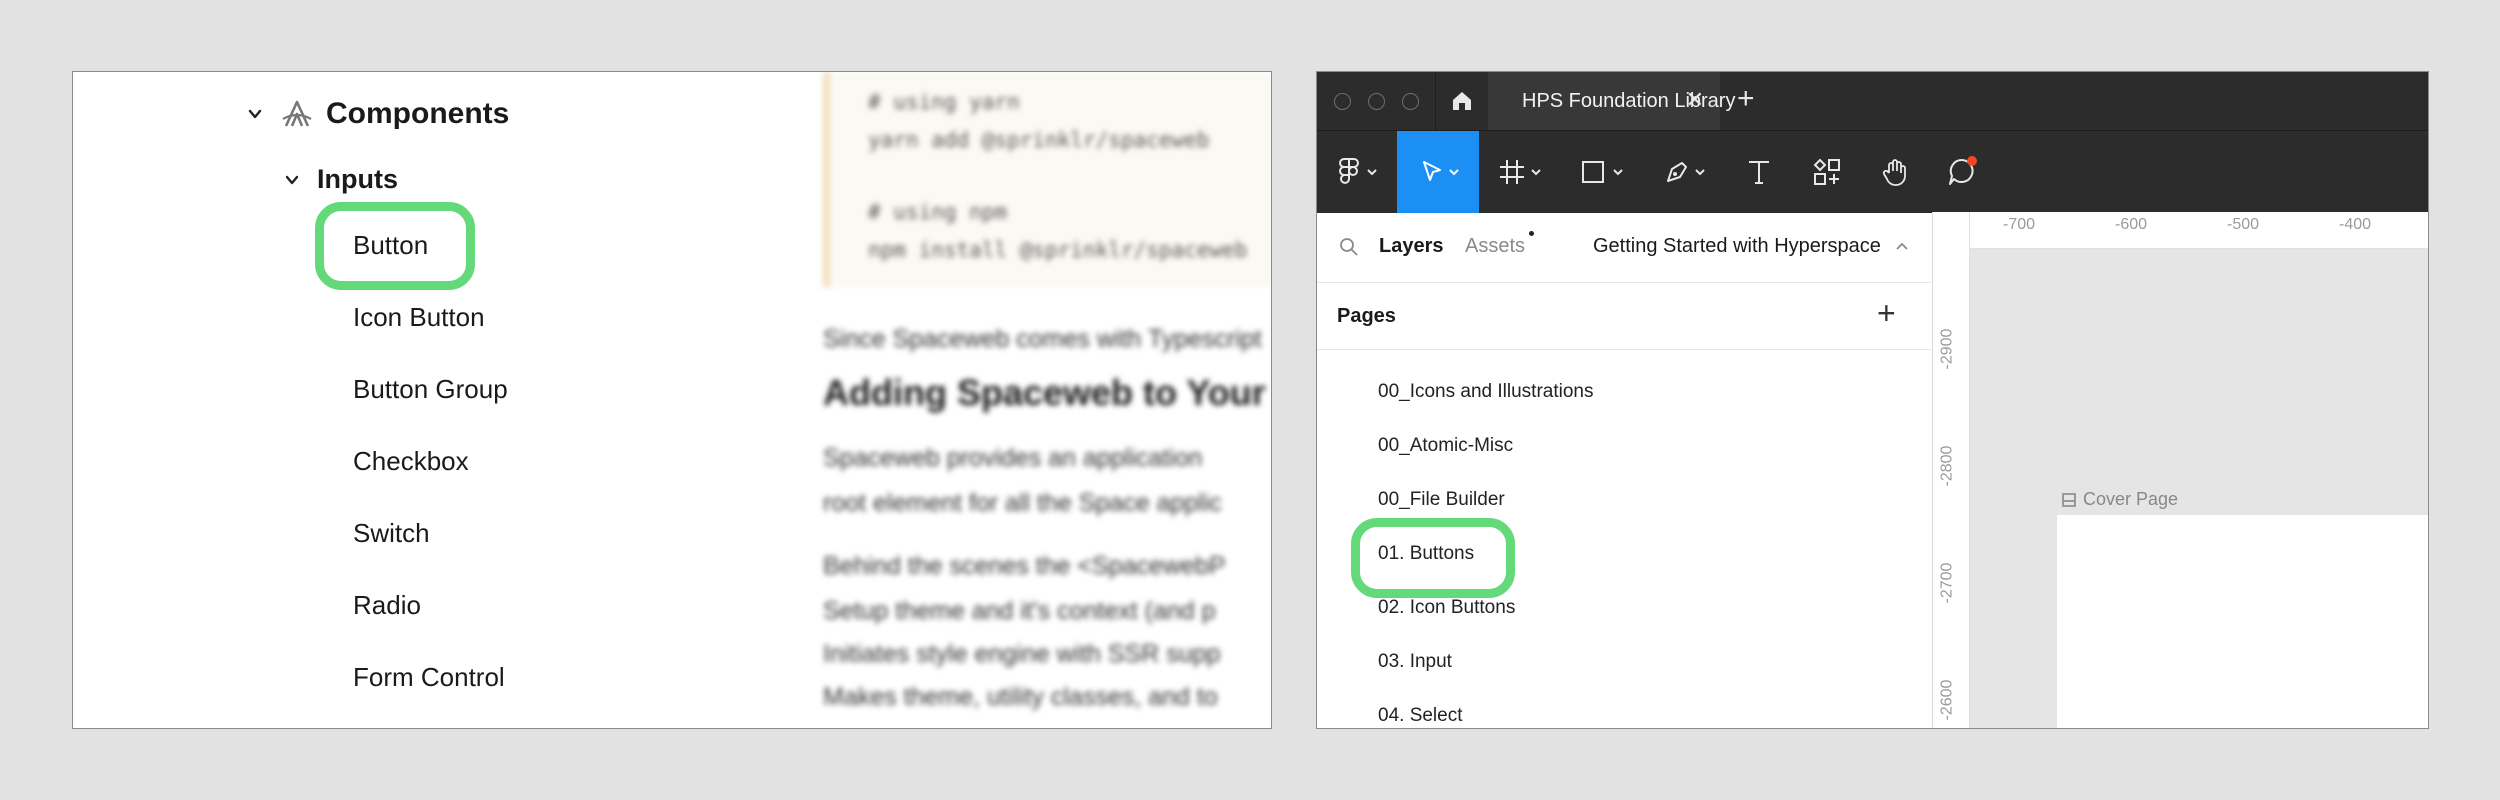 This screenshot has height=800, width=2500. I want to click on horizontal-ruler: -700 -600 -500 -400, so click(2198, 230).